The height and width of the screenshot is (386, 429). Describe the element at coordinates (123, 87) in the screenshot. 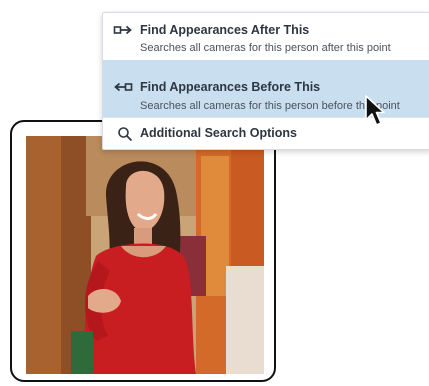

I see `arrow-left-into-box-icon` at that location.